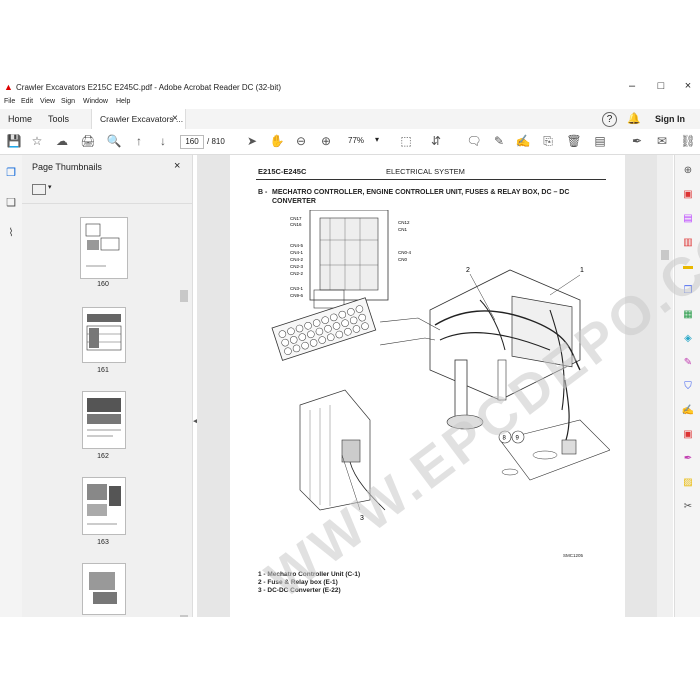 The image size is (700, 700). I want to click on next-page-icon: ↓, so click(163, 141).